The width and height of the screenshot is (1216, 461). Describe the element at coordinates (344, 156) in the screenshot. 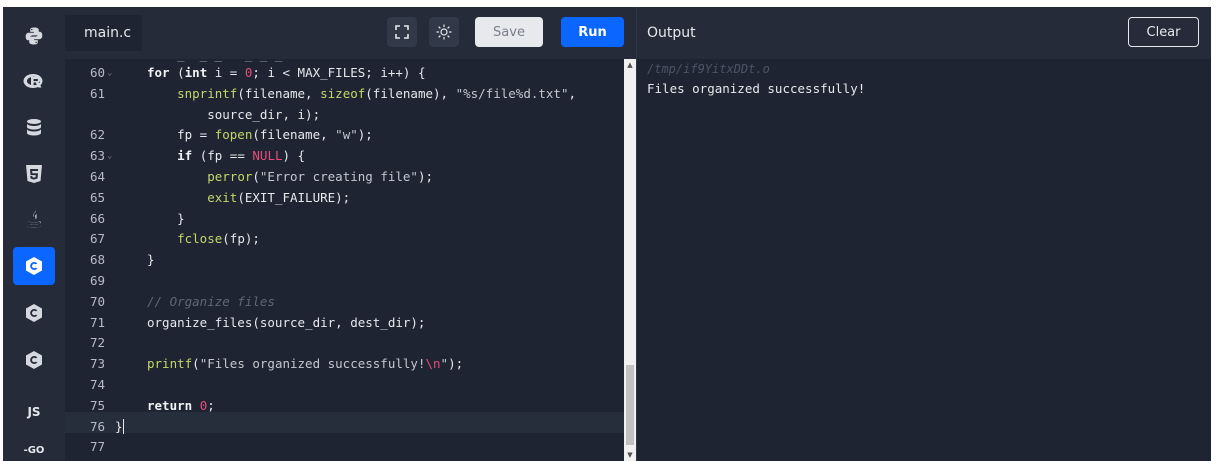

I see `code-line: 63 ⌄ if (fp == NULL) {` at that location.